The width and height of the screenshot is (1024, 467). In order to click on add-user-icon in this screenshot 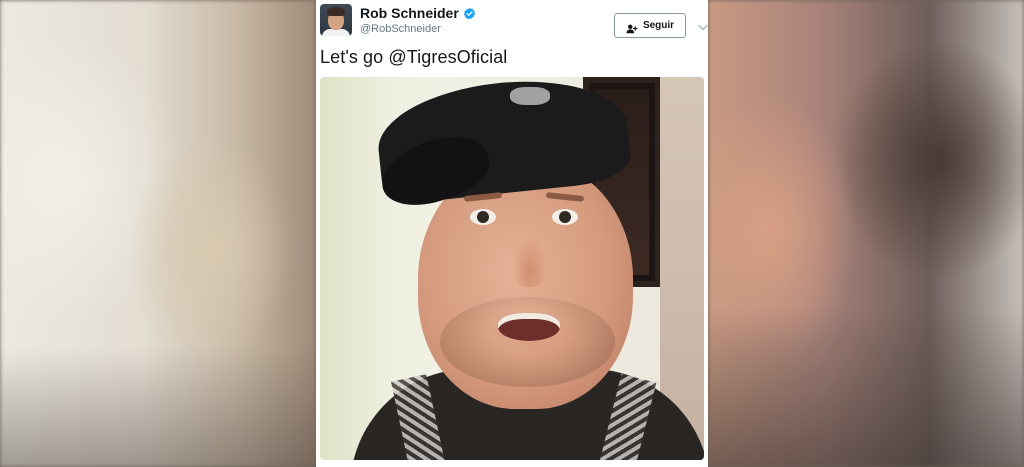, I will do `click(632, 27)`.